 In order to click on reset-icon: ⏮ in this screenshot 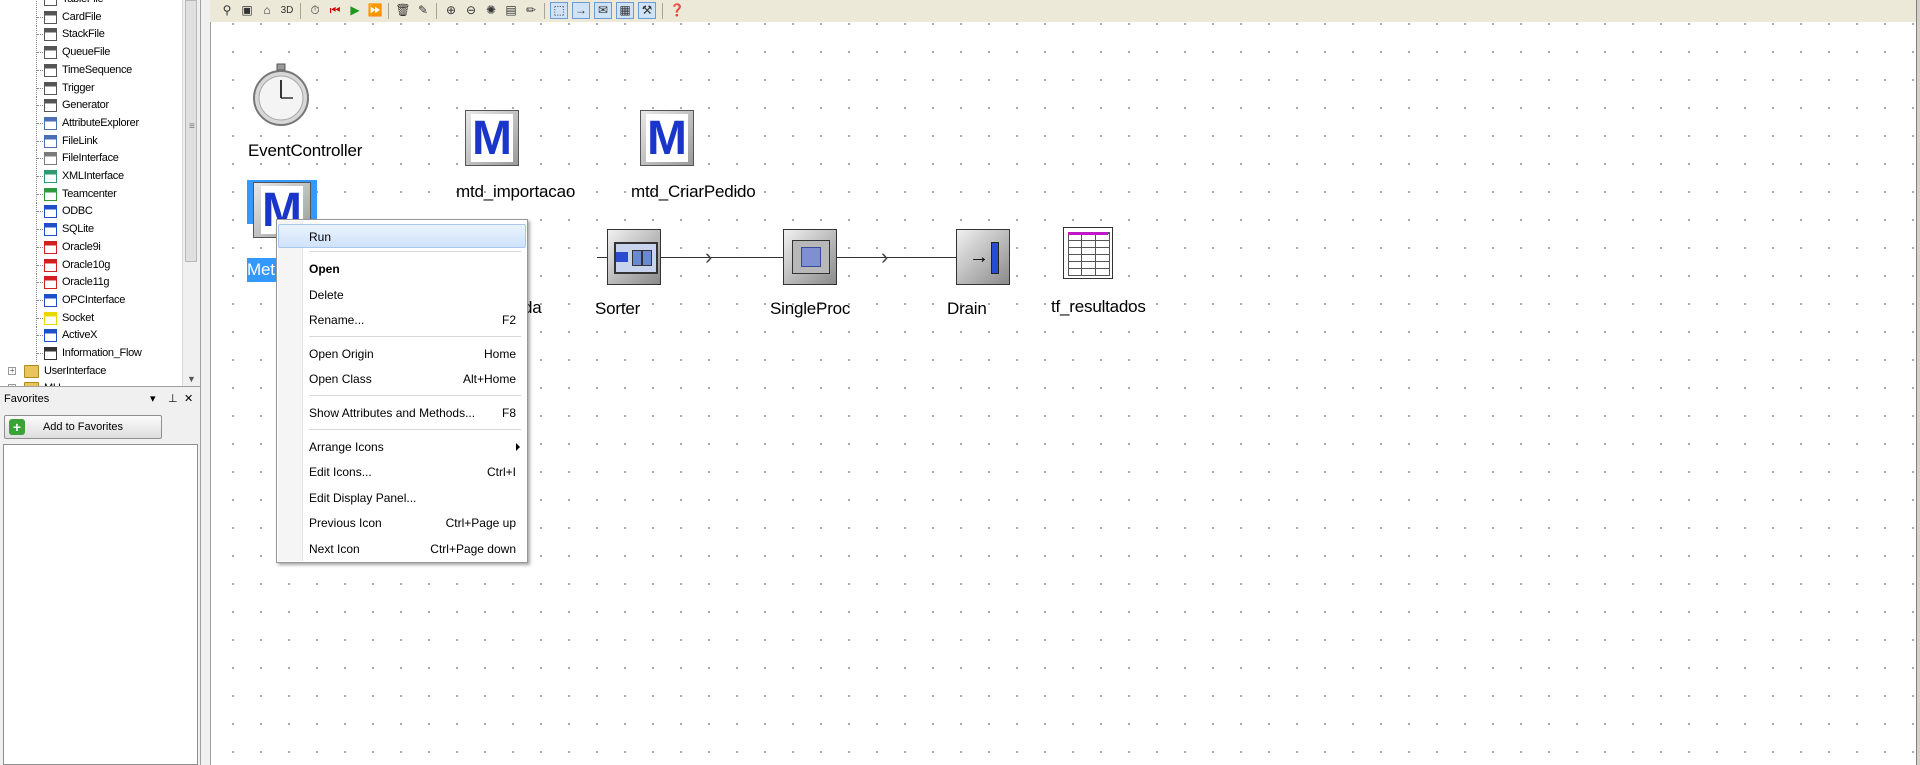, I will do `click(335, 10)`.